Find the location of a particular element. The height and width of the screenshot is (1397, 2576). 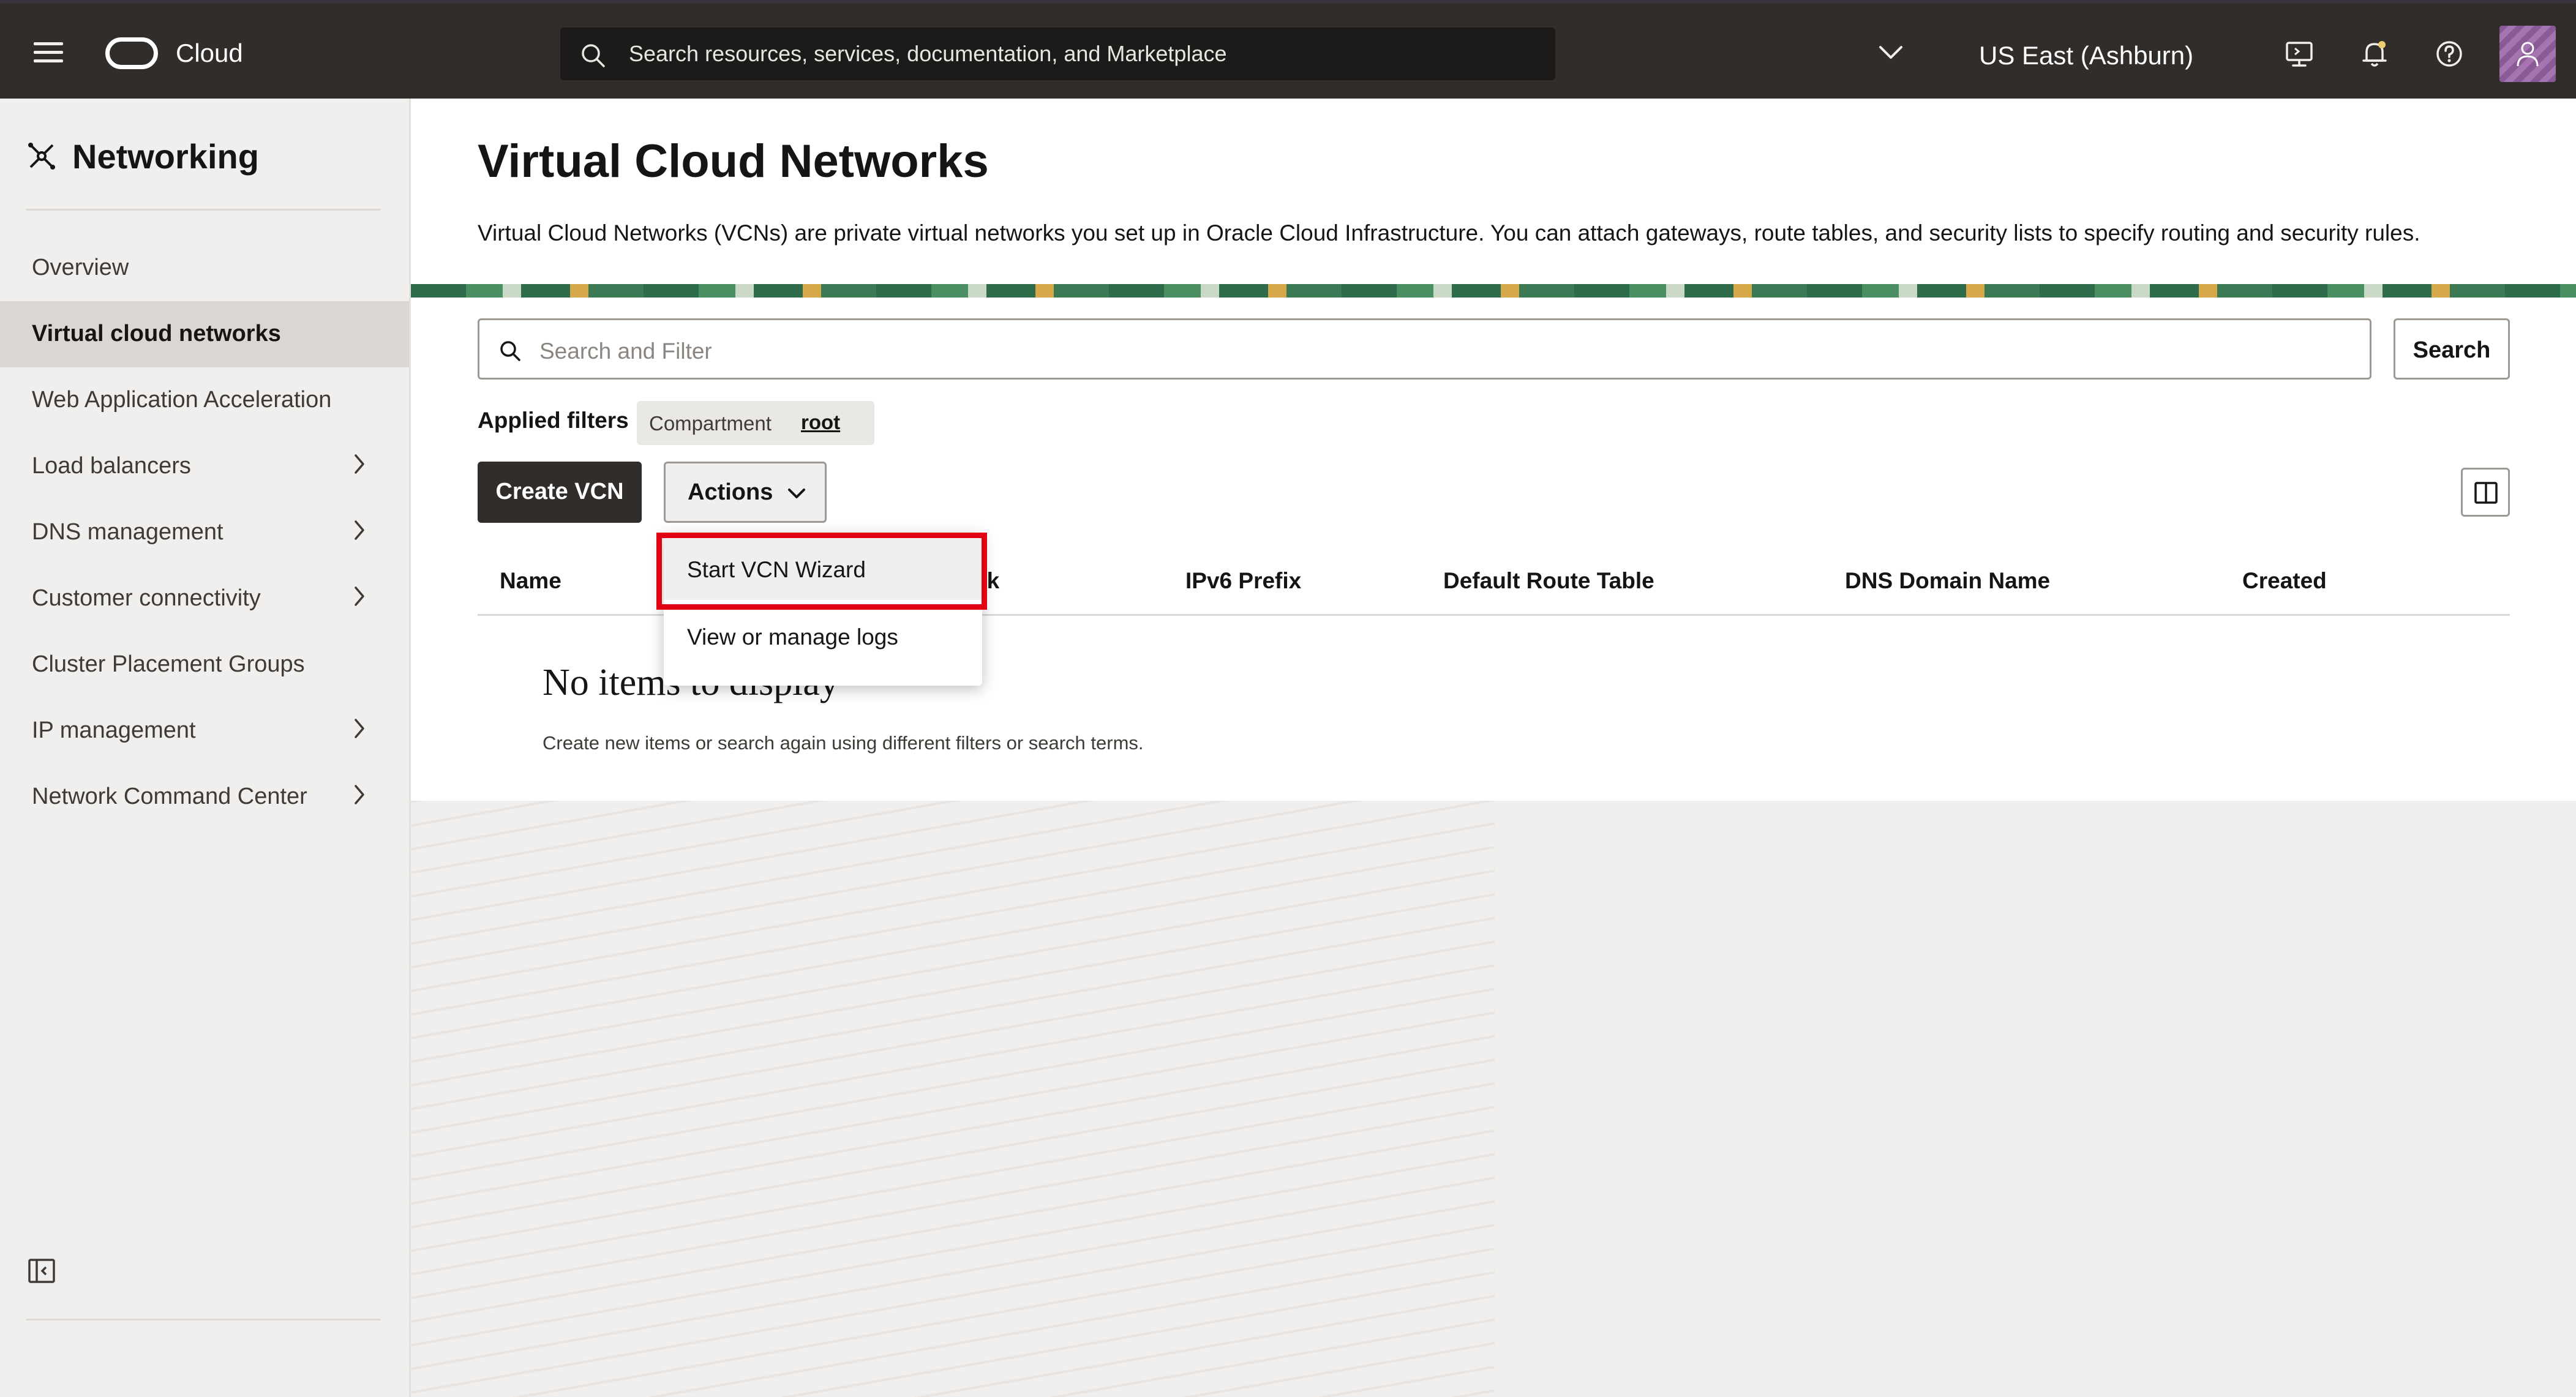

sidebar-item-web-application-acceleration: Web Application Acceleration is located at coordinates (204, 400).